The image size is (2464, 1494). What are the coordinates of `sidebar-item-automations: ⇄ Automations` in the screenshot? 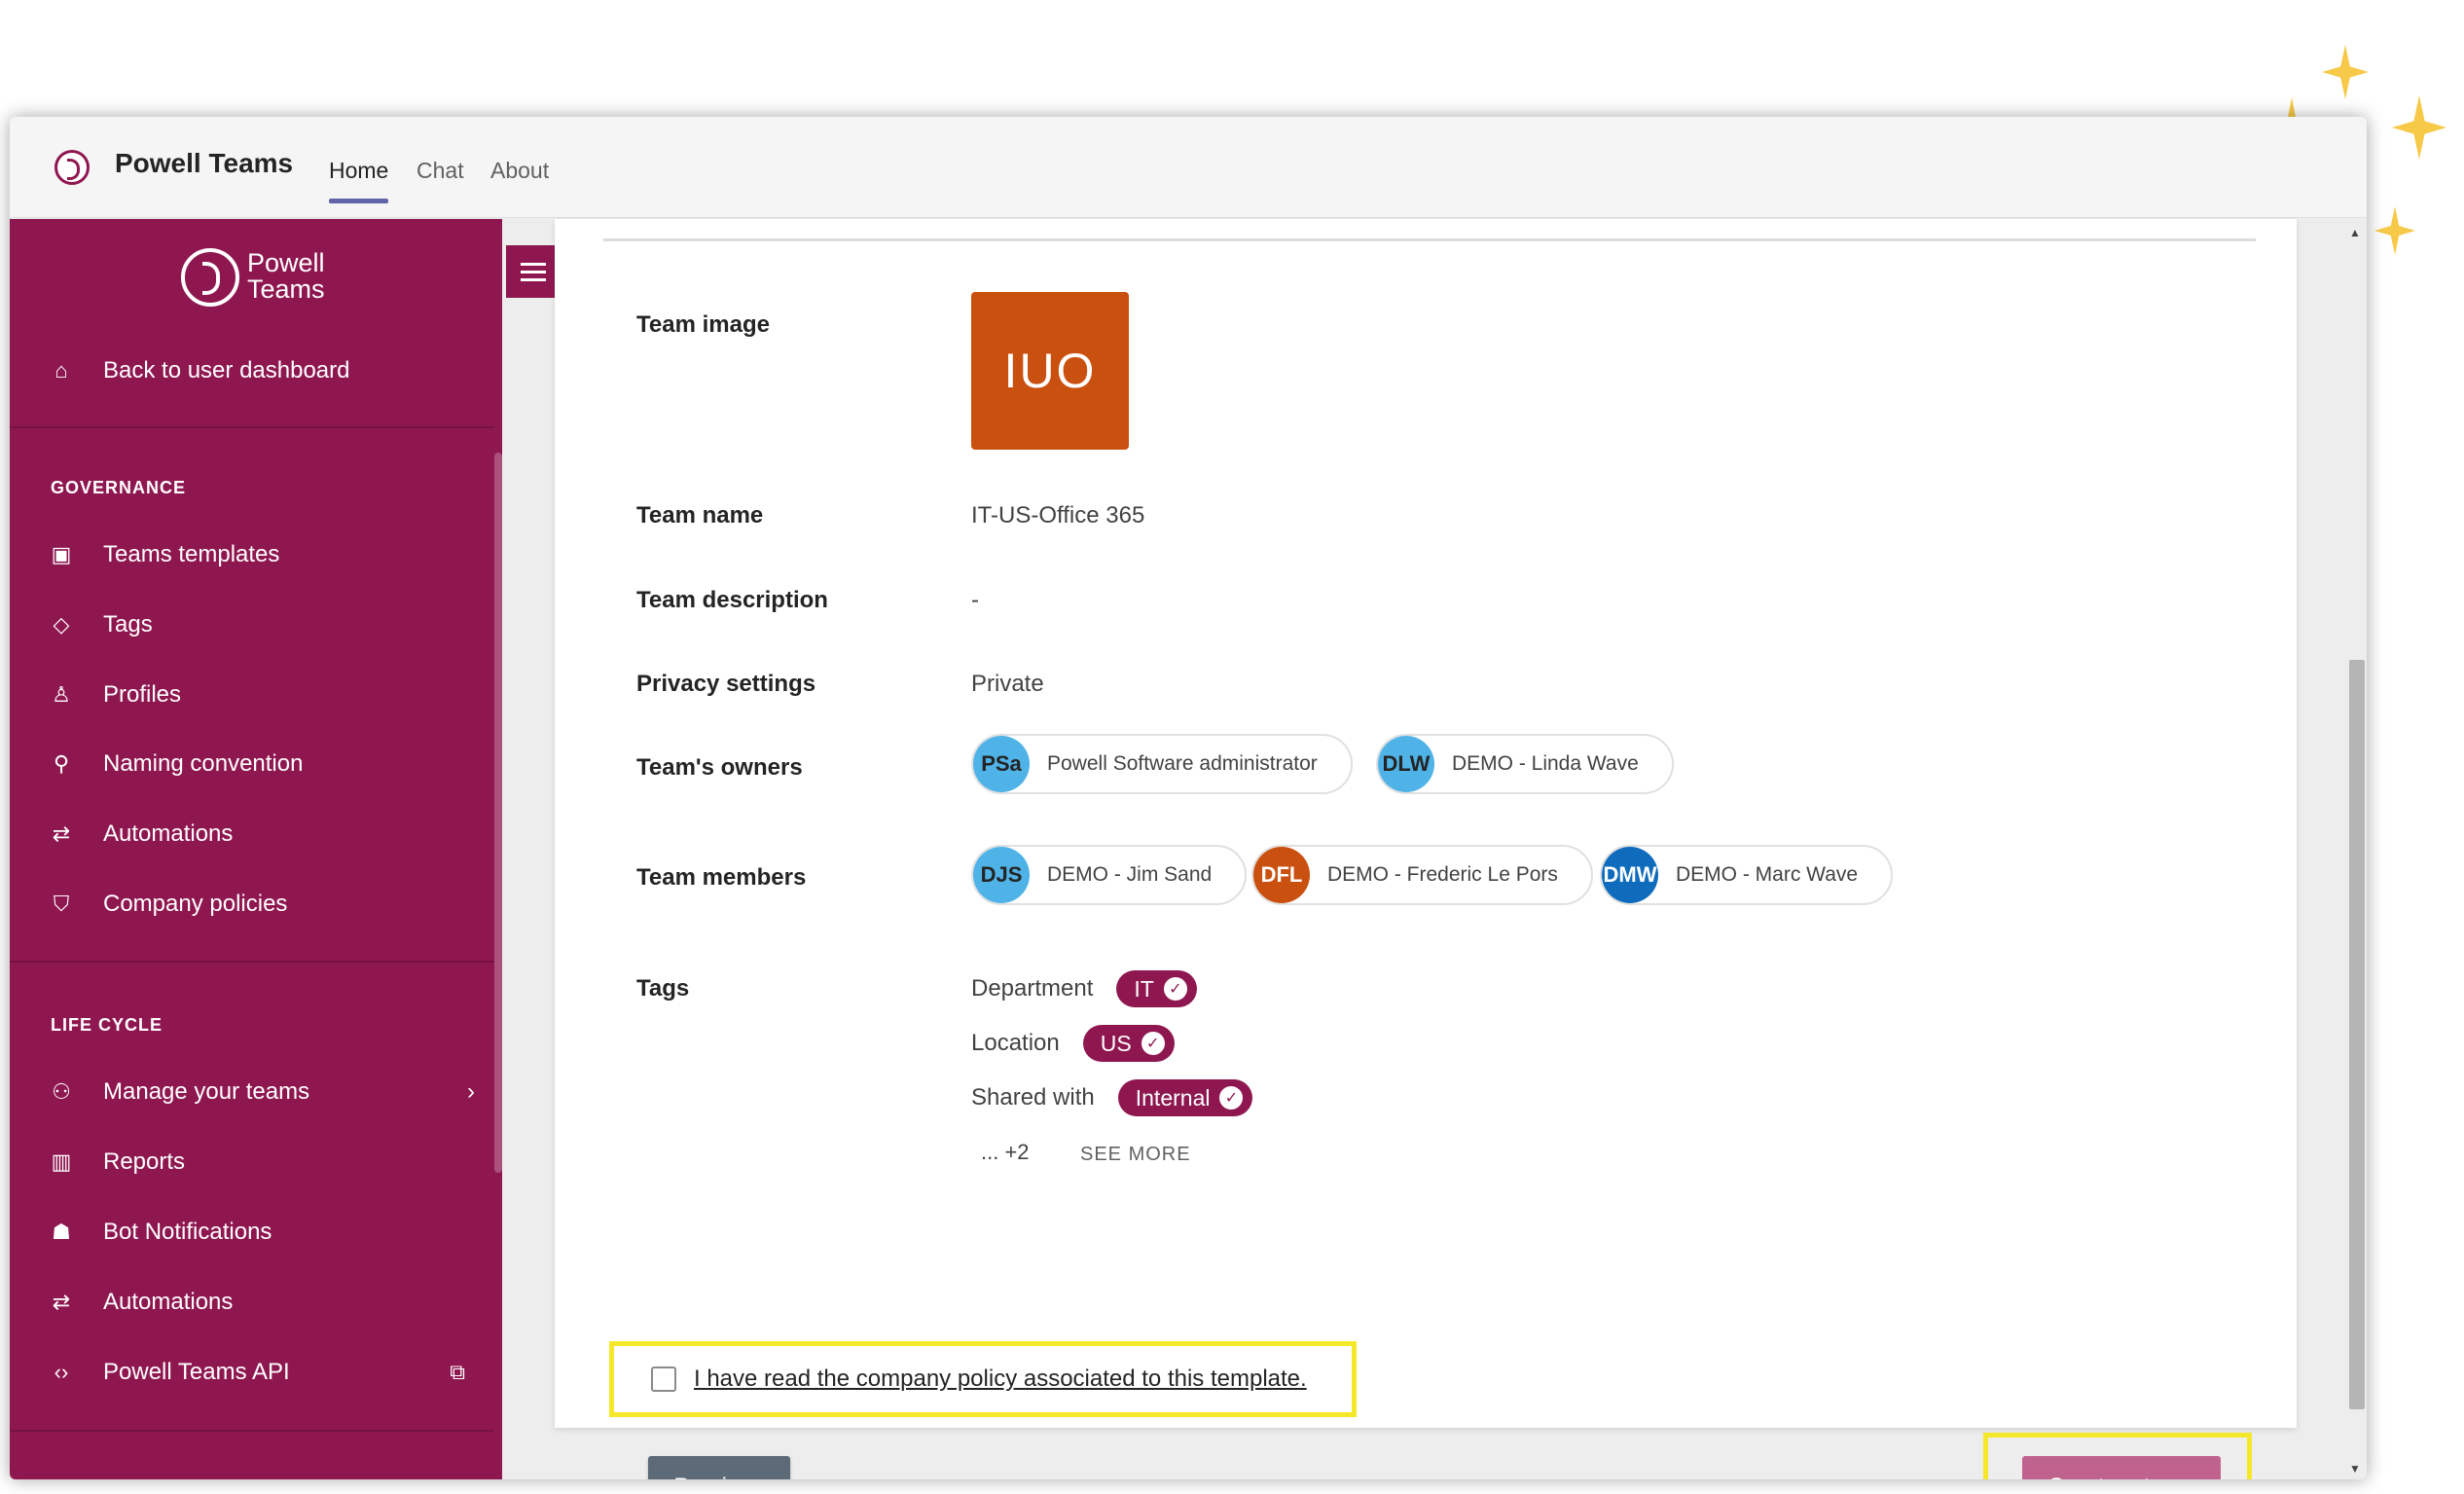 It's located at (140, 834).